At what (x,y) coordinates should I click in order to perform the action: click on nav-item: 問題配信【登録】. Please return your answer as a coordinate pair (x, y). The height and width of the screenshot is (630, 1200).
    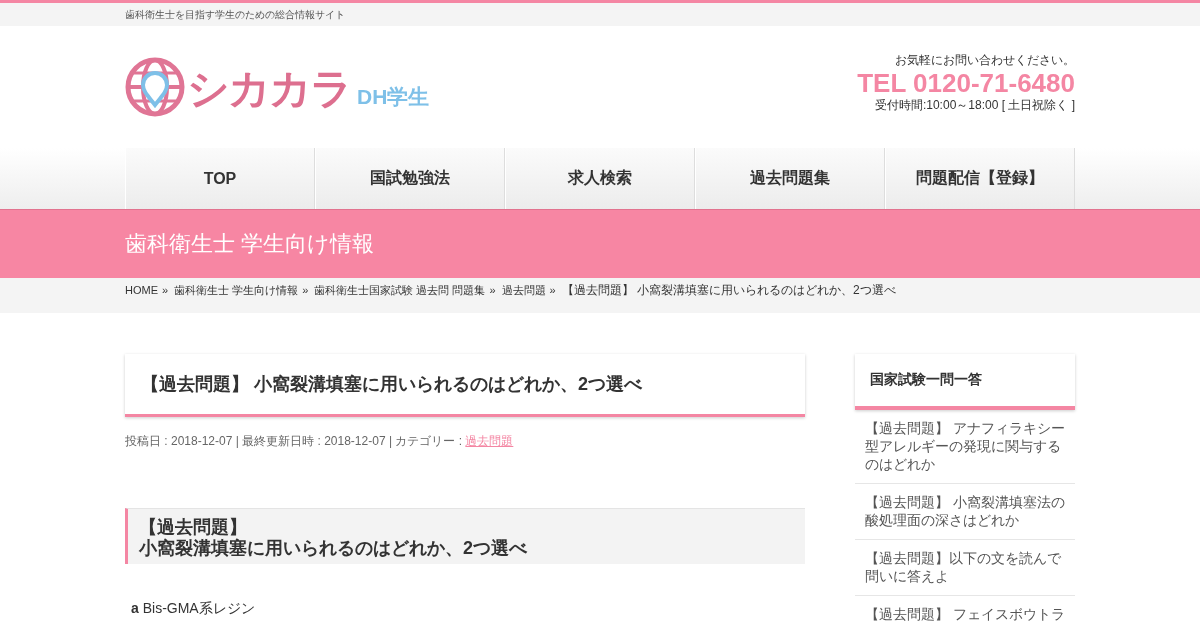
    Looking at the image, I should click on (980, 178).